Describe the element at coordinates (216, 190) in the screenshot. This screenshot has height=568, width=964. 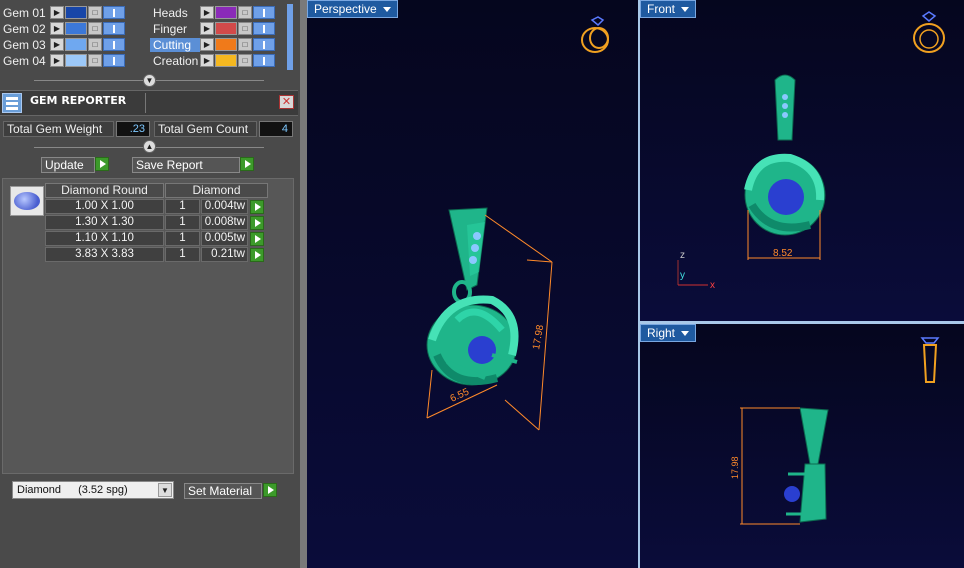
I see `col-header-material: Diamond` at that location.